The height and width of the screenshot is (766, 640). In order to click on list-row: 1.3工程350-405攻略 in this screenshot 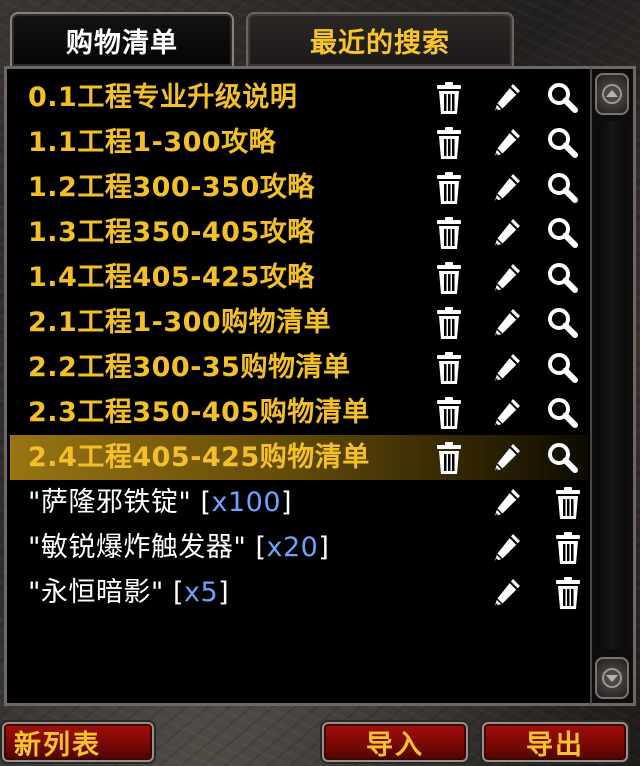, I will do `click(299, 232)`.